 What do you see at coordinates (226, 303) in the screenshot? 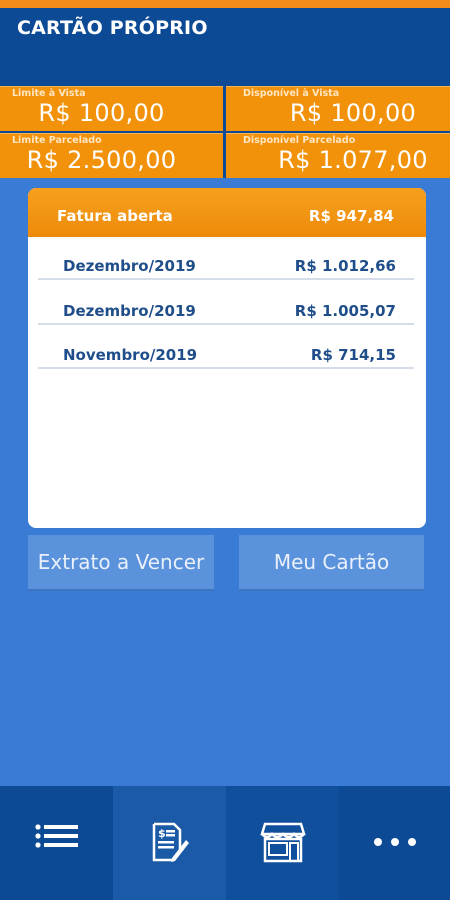
I see `invoice-row: Dezembro/2019 R$ 1.005,07` at bounding box center [226, 303].